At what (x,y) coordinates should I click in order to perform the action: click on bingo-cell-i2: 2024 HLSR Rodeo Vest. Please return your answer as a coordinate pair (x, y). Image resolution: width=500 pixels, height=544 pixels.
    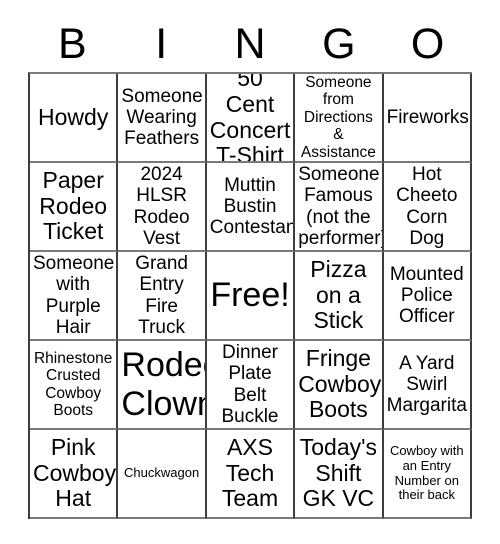
    Looking at the image, I should click on (162, 207).